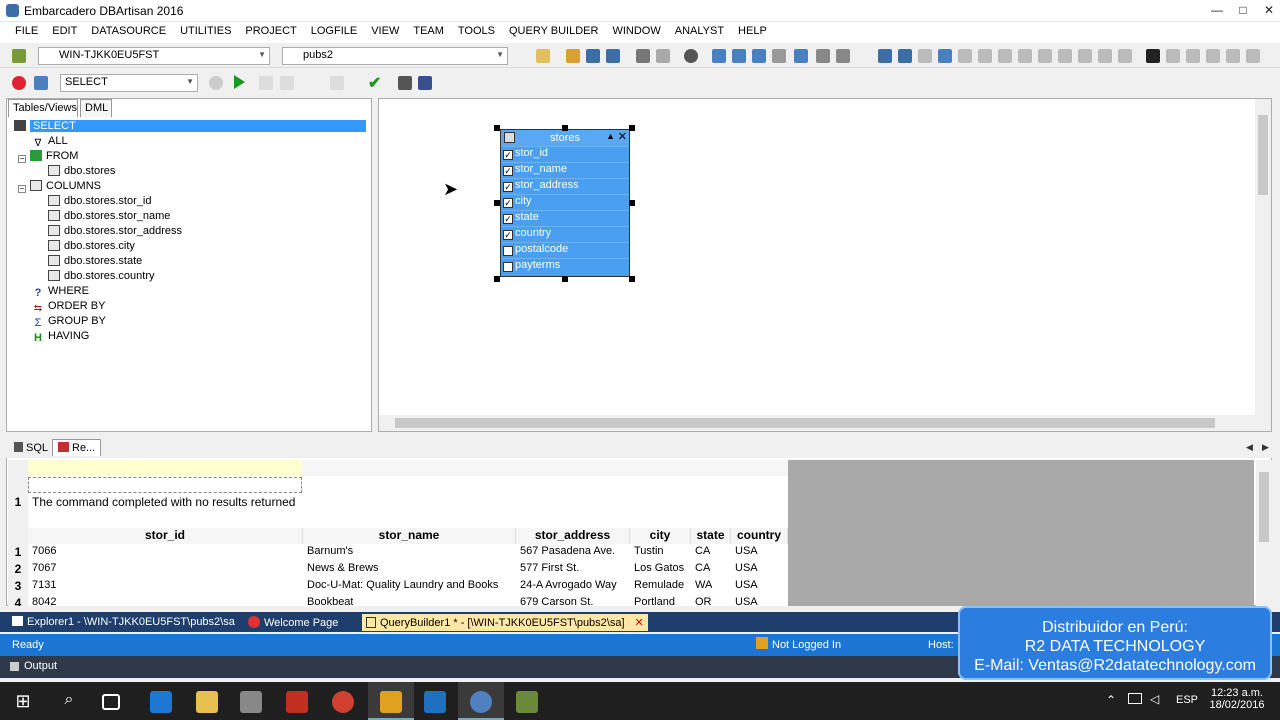 This screenshot has width=1280, height=720. Describe the element at coordinates (405, 83) in the screenshot. I see `filter-icon` at that location.